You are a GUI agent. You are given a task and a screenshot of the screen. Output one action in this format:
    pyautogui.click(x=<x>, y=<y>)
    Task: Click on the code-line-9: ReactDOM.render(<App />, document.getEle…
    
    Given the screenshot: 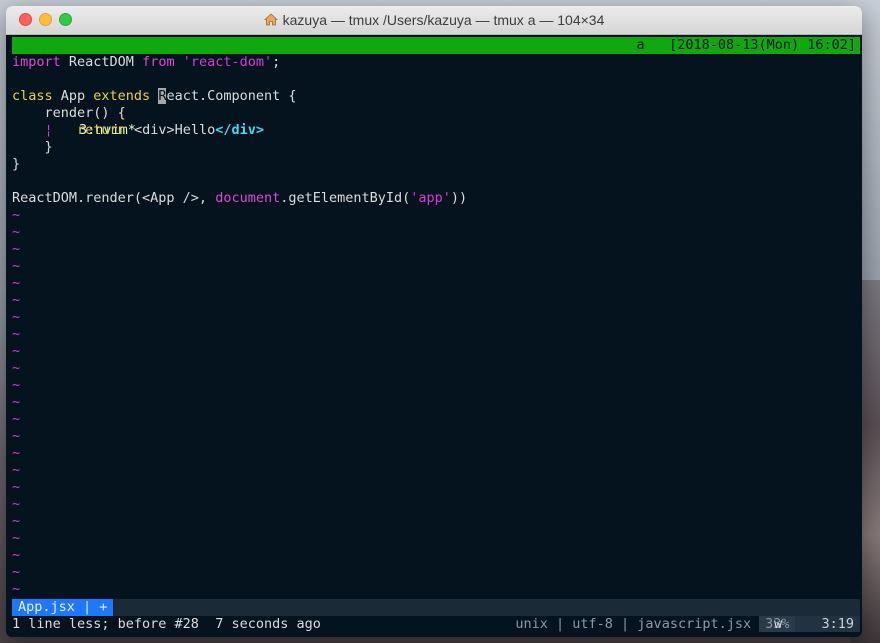 What is the action you would take?
    pyautogui.click(x=239, y=198)
    